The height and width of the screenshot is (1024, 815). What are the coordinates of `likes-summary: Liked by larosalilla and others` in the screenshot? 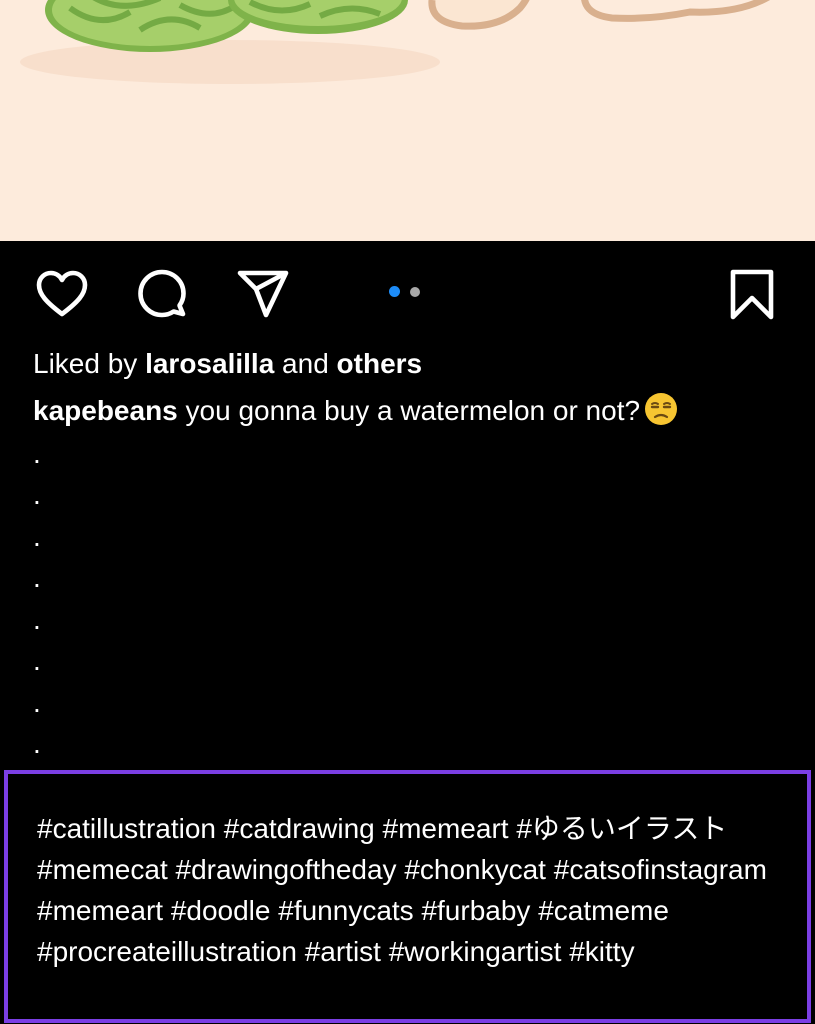 It's located at (227, 364).